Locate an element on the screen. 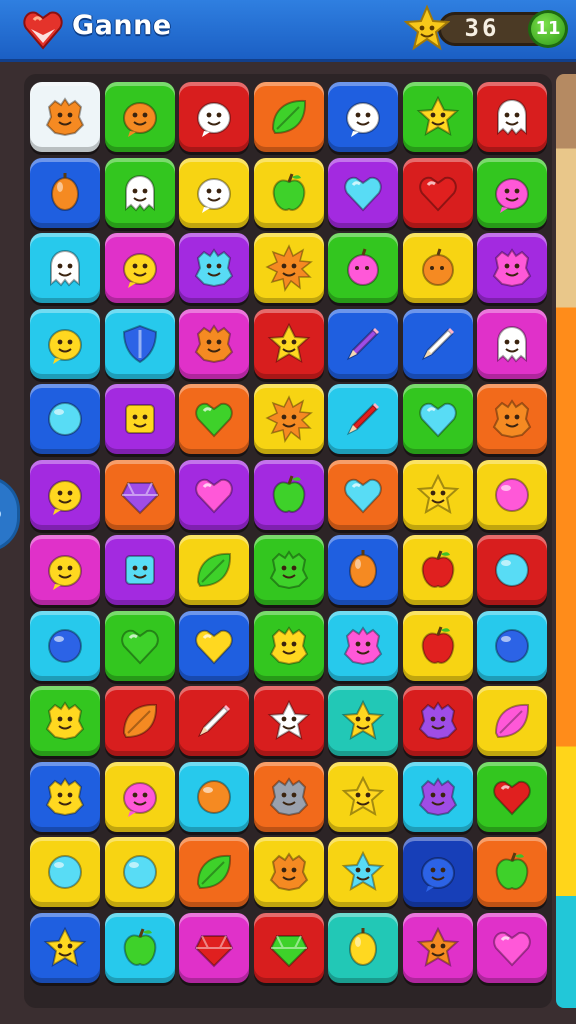 The height and width of the screenshot is (1024, 576). level-badge: 11 is located at coordinates (548, 29).